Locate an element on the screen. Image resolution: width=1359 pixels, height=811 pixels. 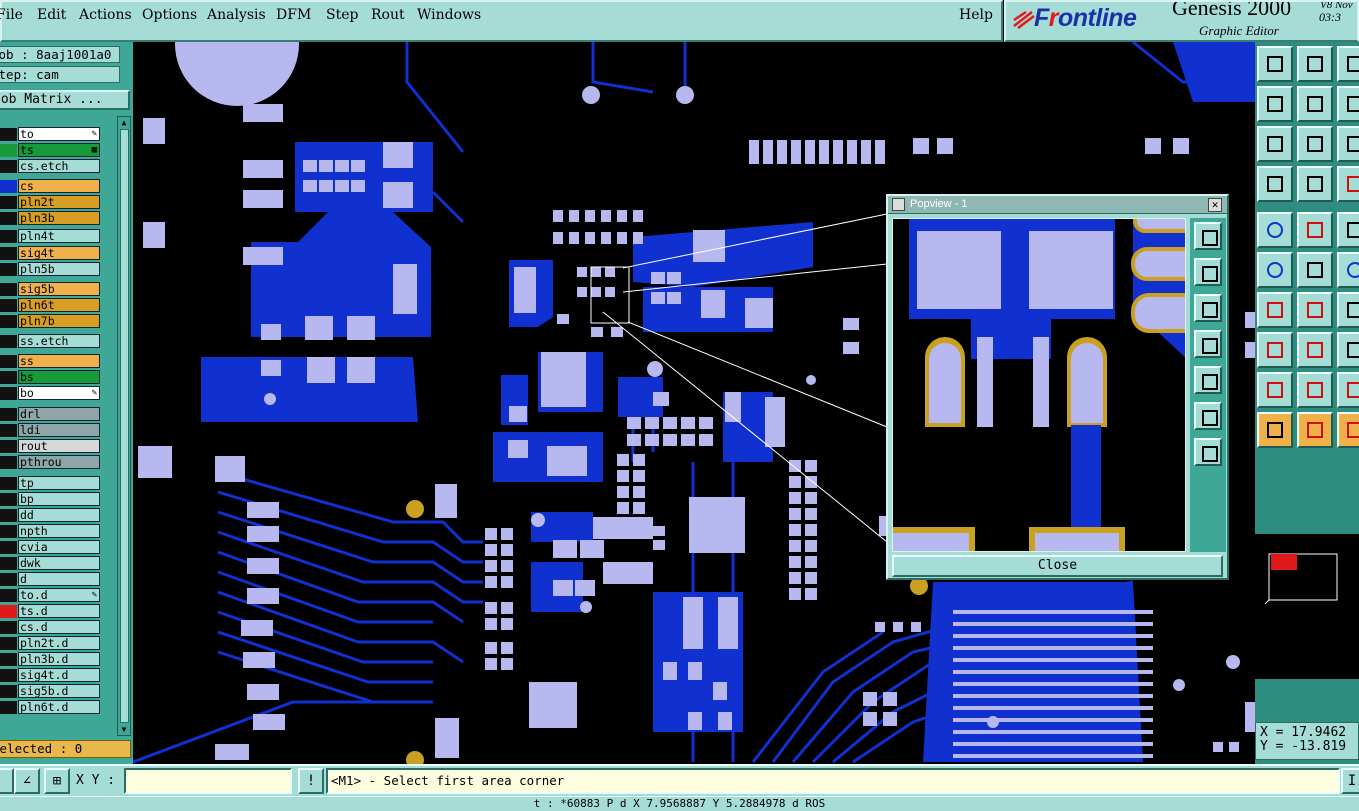
layer-name: ts.d is located at coordinates (59, 611).